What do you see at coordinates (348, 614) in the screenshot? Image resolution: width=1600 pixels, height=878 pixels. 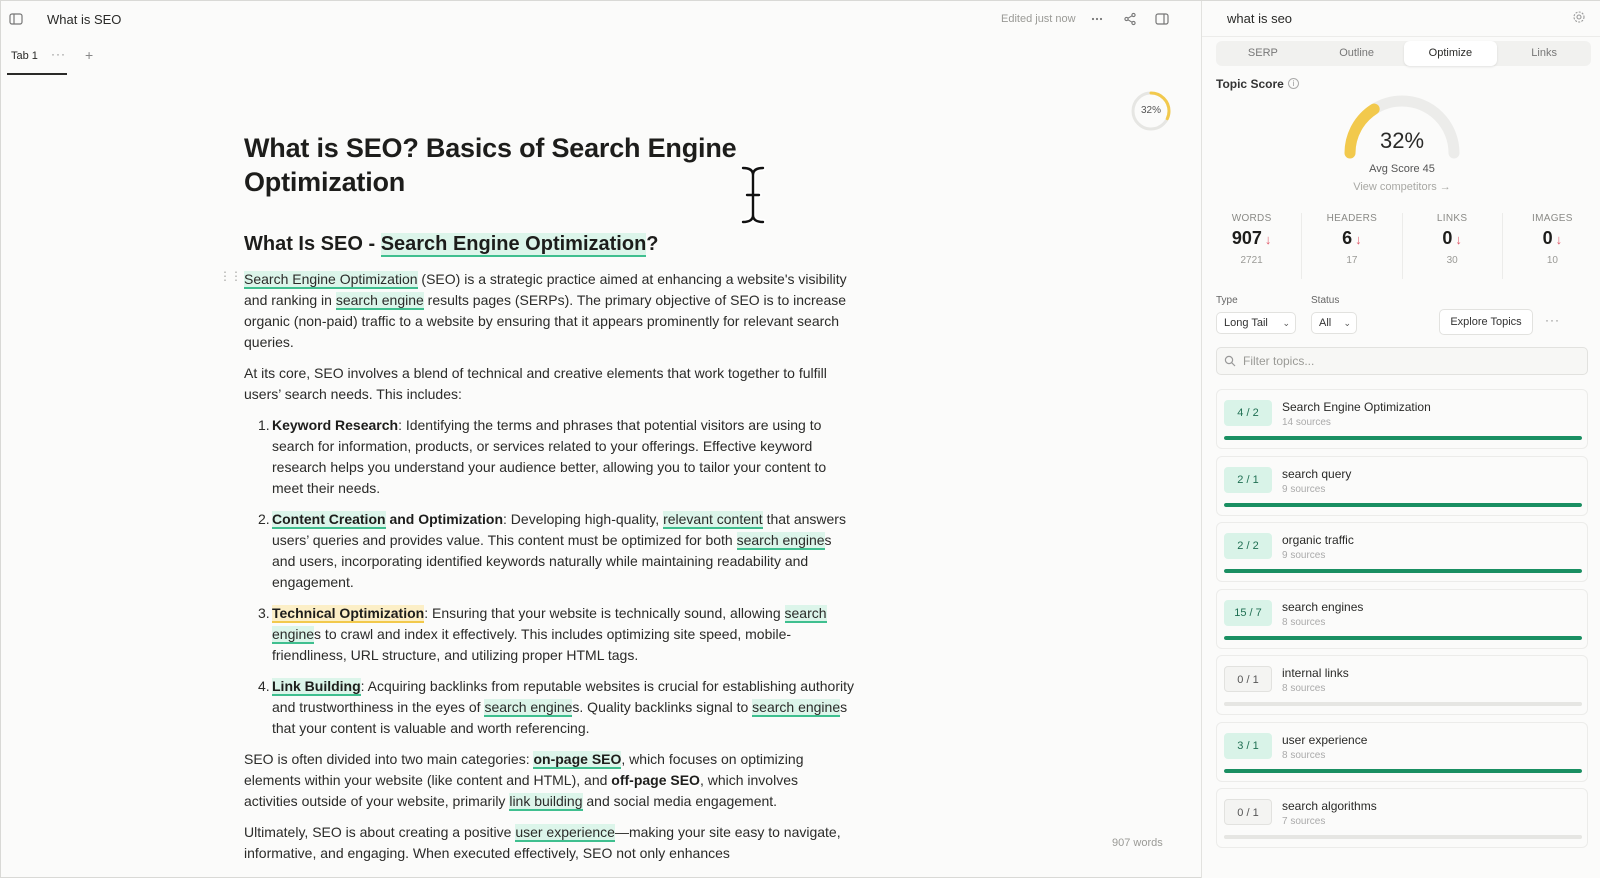 I see `keyword-highlight-warning: Technical Optimization` at bounding box center [348, 614].